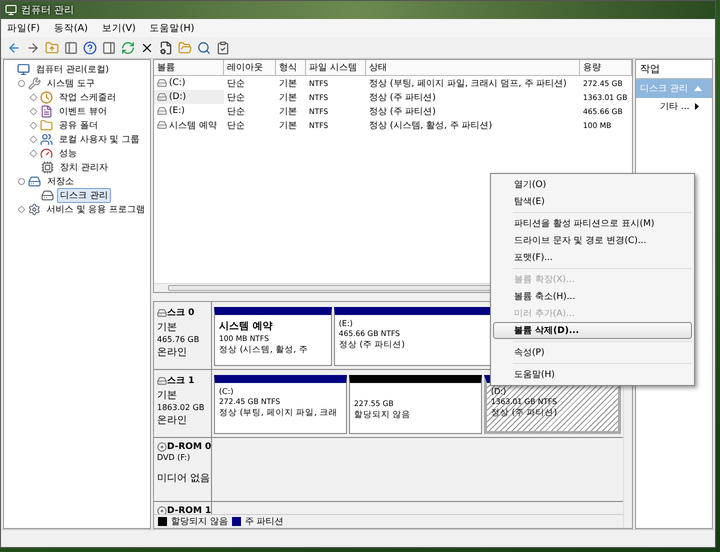 The height and width of the screenshot is (552, 720). Describe the element at coordinates (189, 97) in the screenshot. I see `table-cell: (D:)` at that location.